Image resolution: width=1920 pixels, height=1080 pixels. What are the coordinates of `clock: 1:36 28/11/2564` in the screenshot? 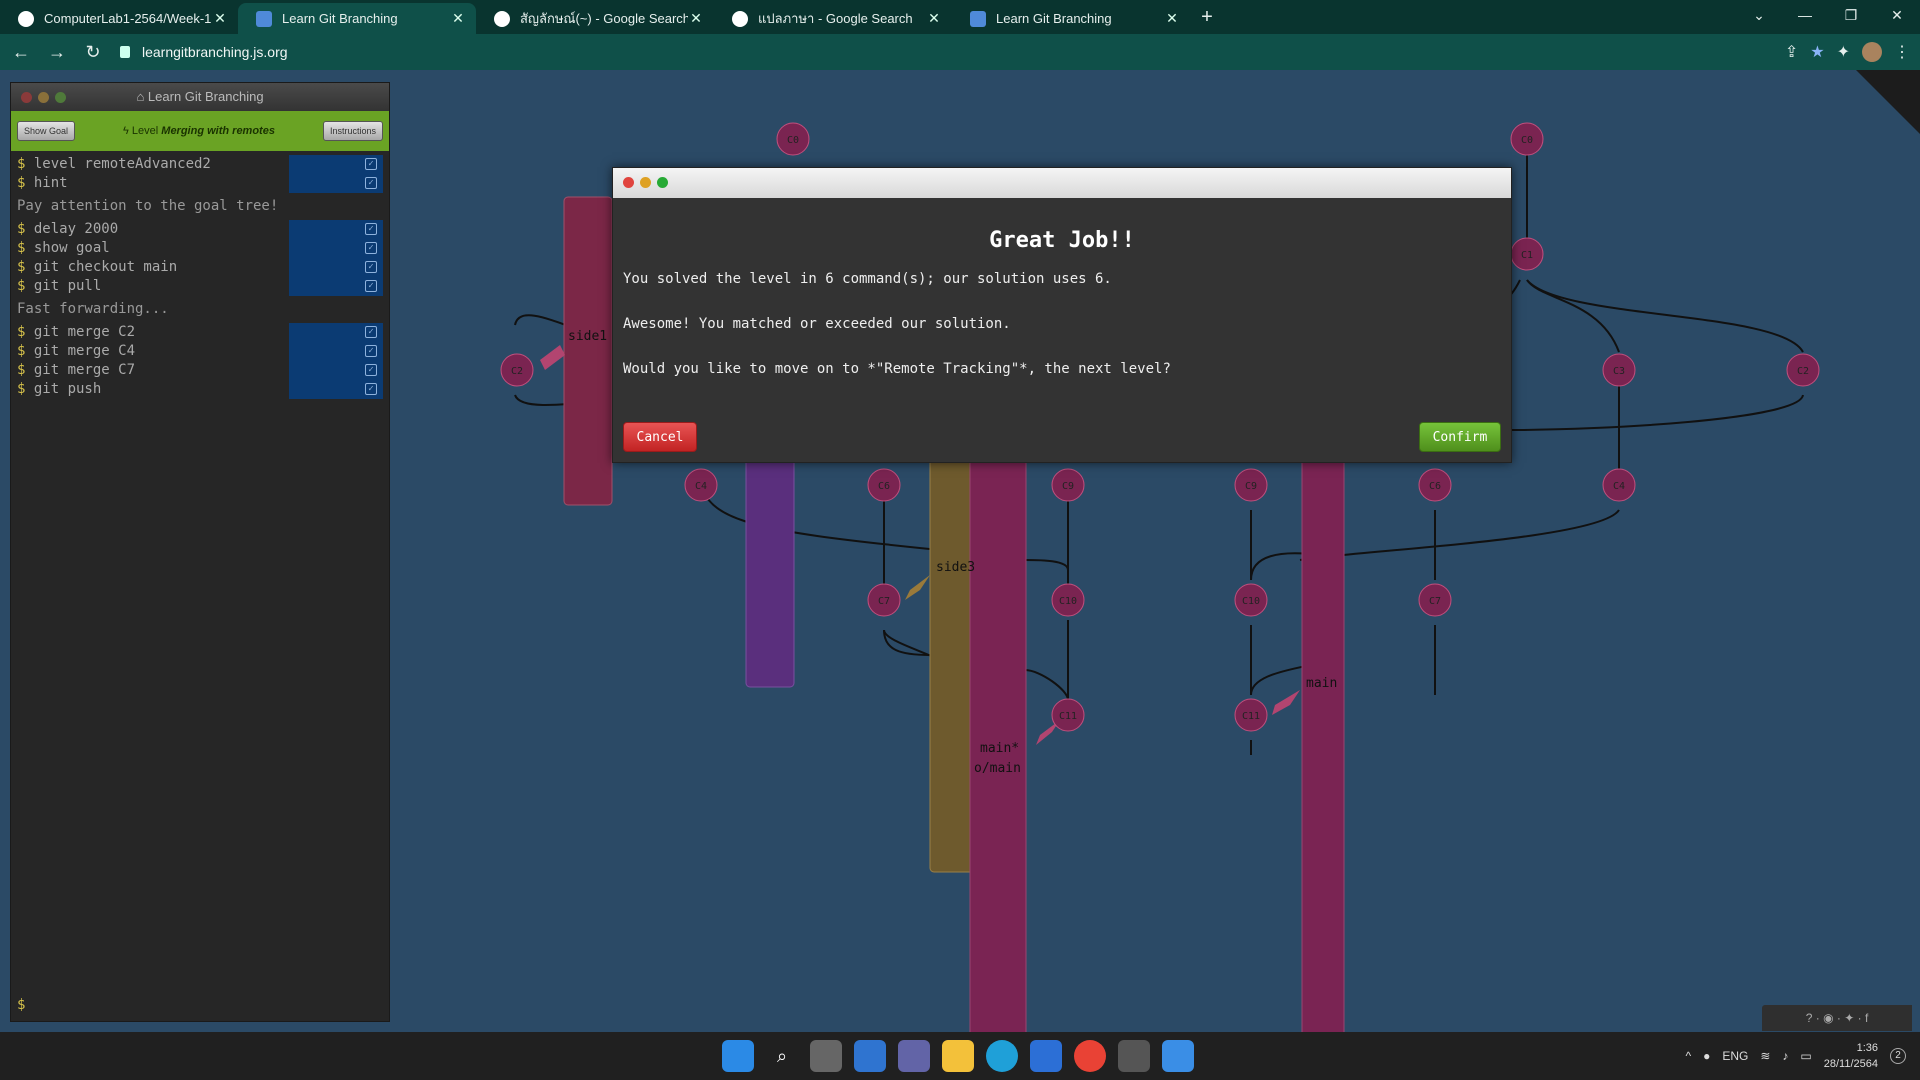 It's located at (1851, 1056).